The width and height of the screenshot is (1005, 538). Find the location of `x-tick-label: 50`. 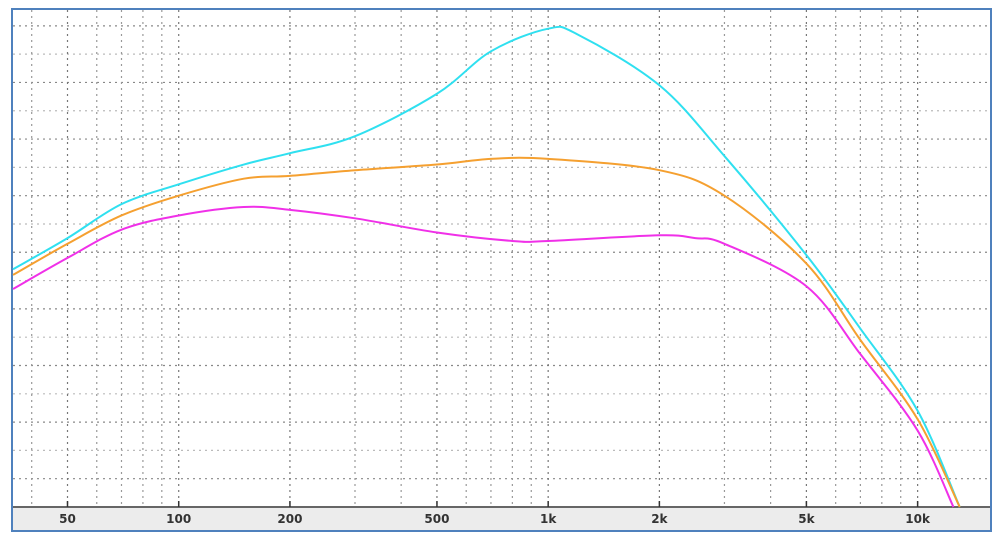

x-tick-label: 50 is located at coordinates (67, 519).